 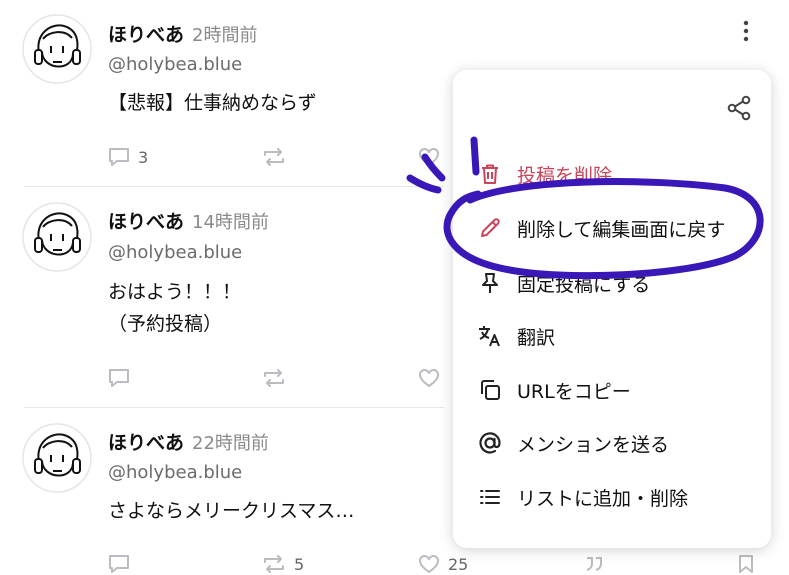 What do you see at coordinates (565, 175) in the screenshot?
I see `menu-item-label: 投稿を削除` at bounding box center [565, 175].